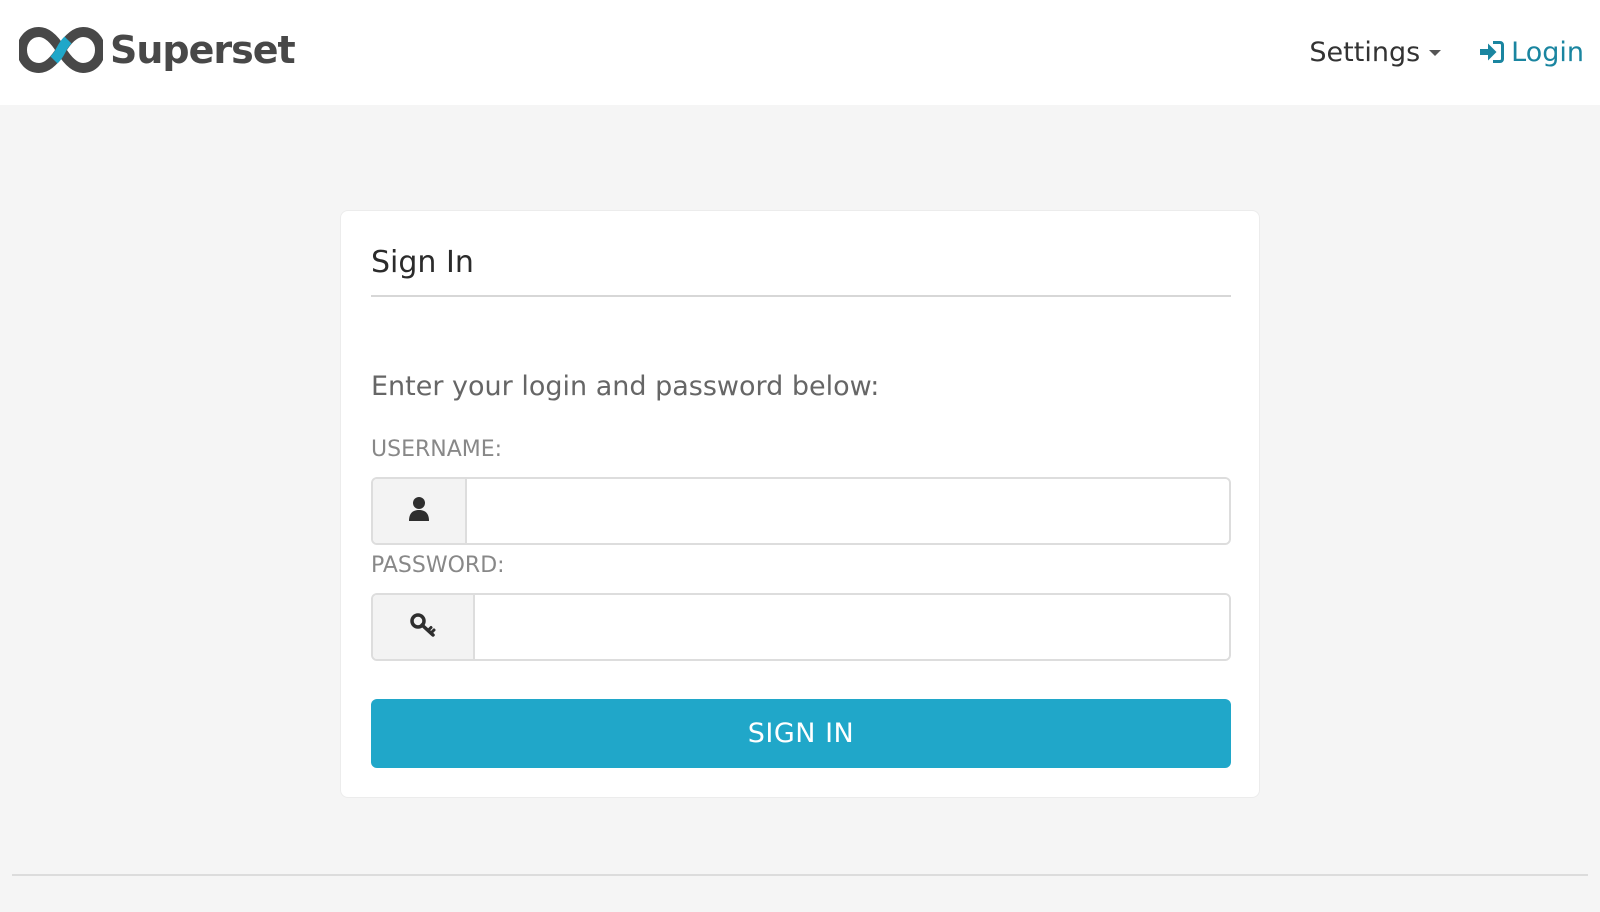 The height and width of the screenshot is (912, 1600). I want to click on user-icon, so click(419, 511).